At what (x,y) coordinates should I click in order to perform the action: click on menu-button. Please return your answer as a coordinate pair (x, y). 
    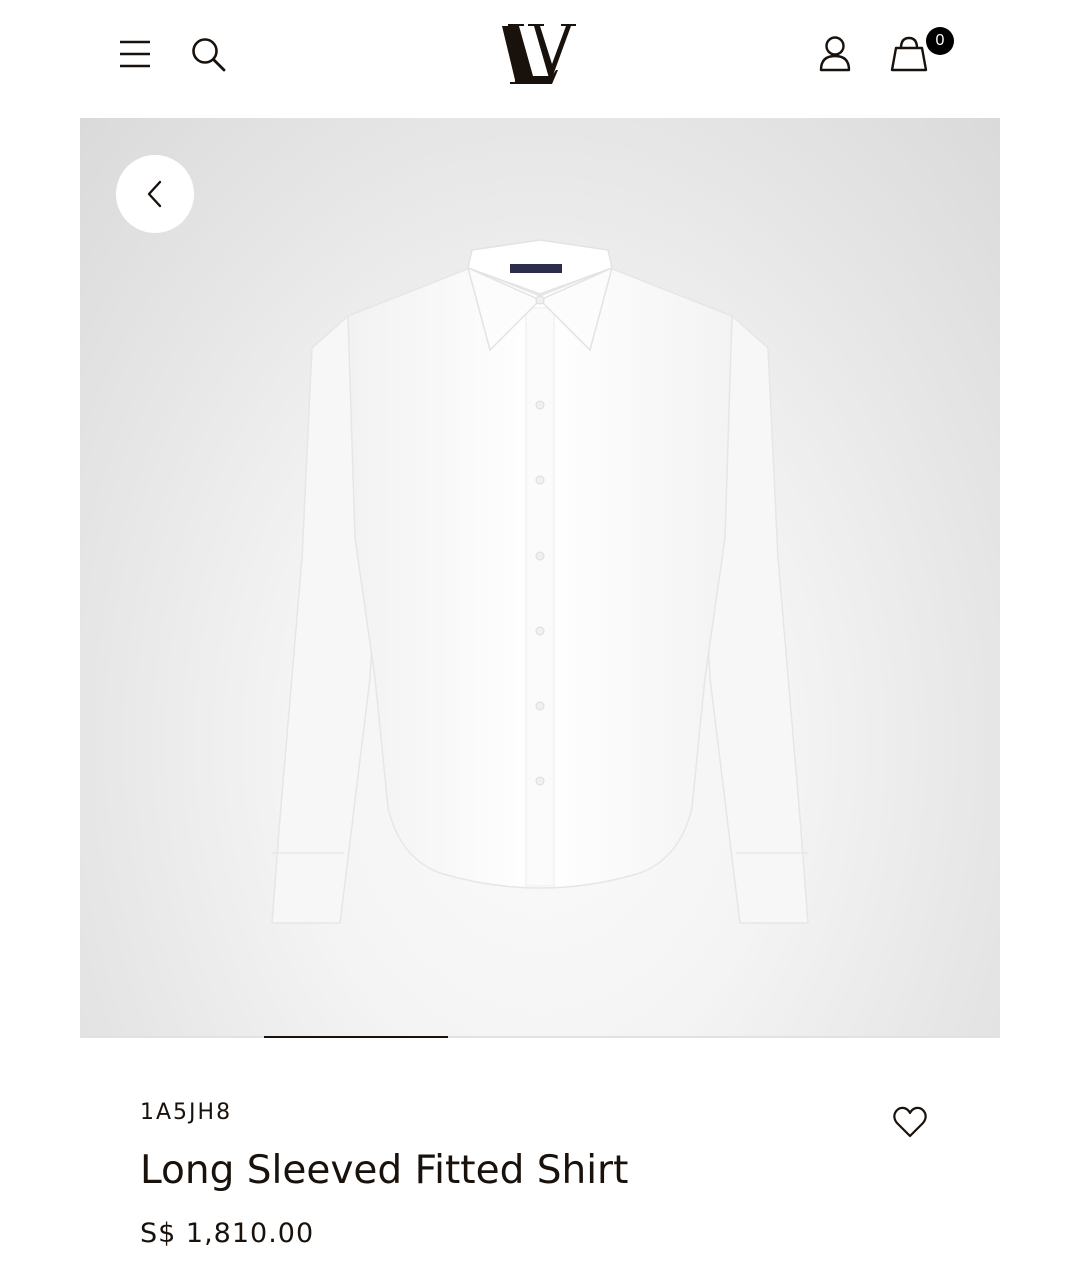
    Looking at the image, I should click on (135, 54).